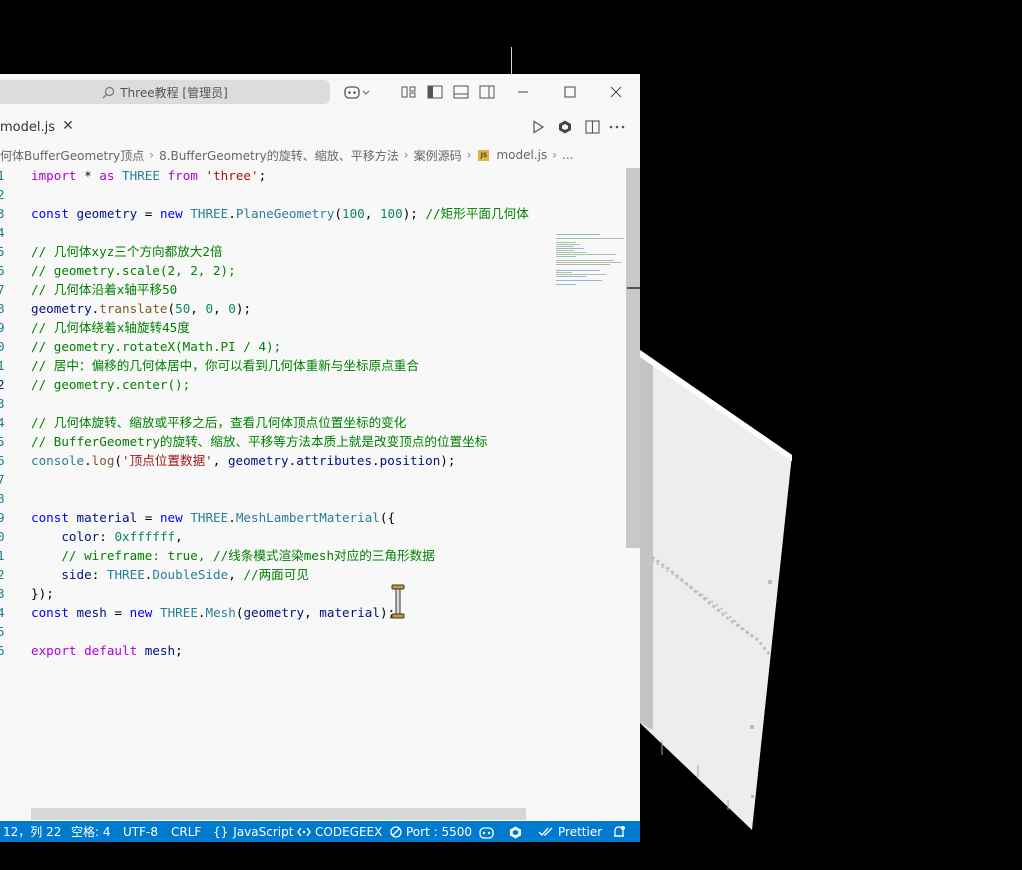 The height and width of the screenshot is (870, 1022). I want to click on code-line: 2 side: THREE.DoubleSide, //两面可见, so click(312, 574).